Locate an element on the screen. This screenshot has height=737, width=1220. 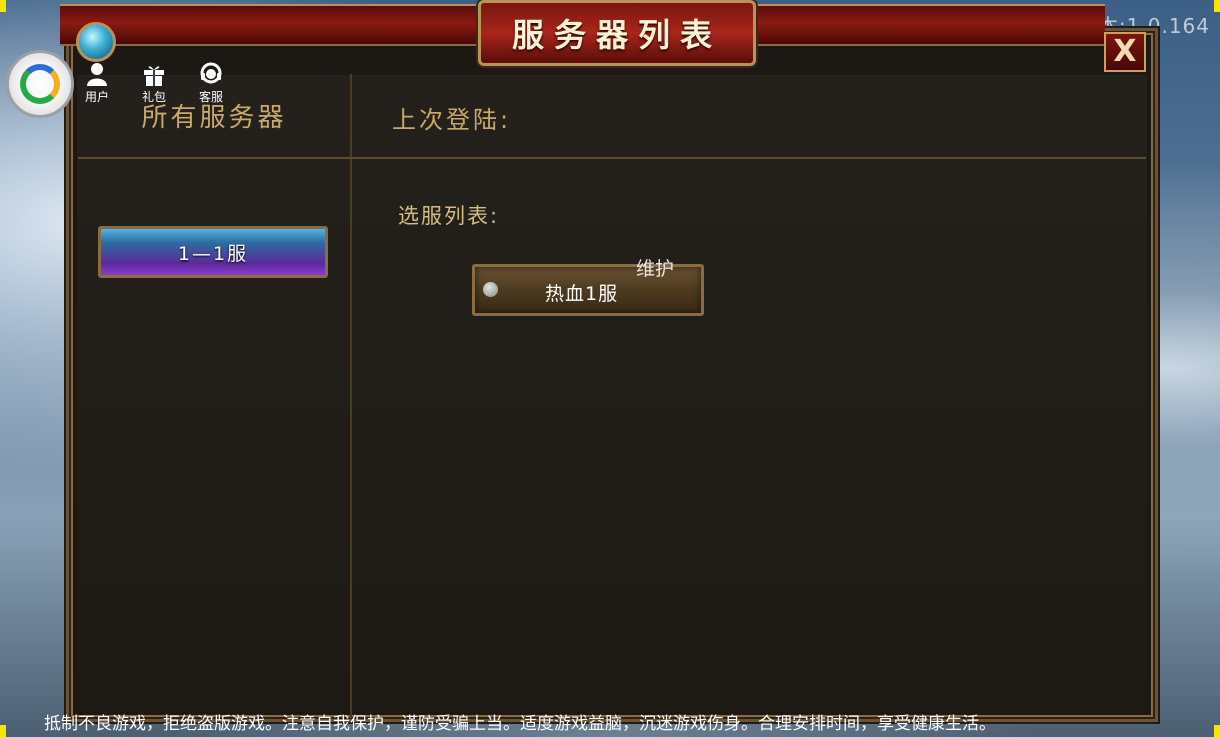
dialog-title: 服务器列表 is located at coordinates (616, 35).